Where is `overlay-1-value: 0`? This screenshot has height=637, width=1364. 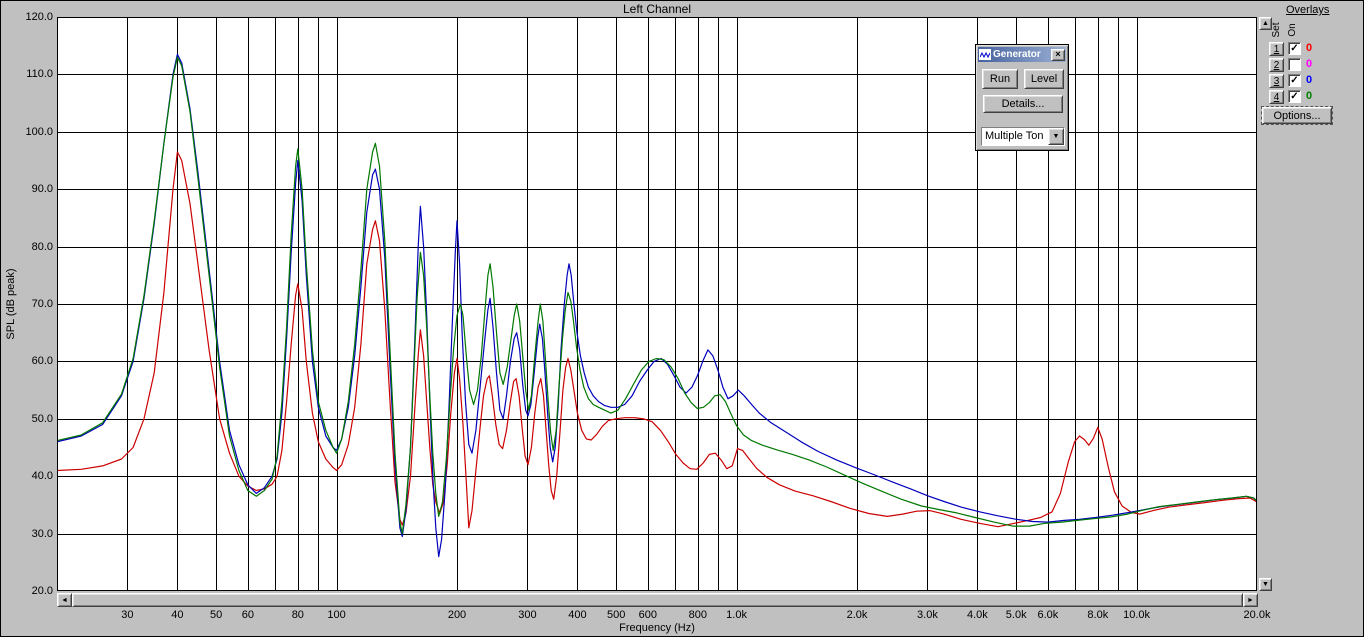 overlay-1-value: 0 is located at coordinates (1309, 48).